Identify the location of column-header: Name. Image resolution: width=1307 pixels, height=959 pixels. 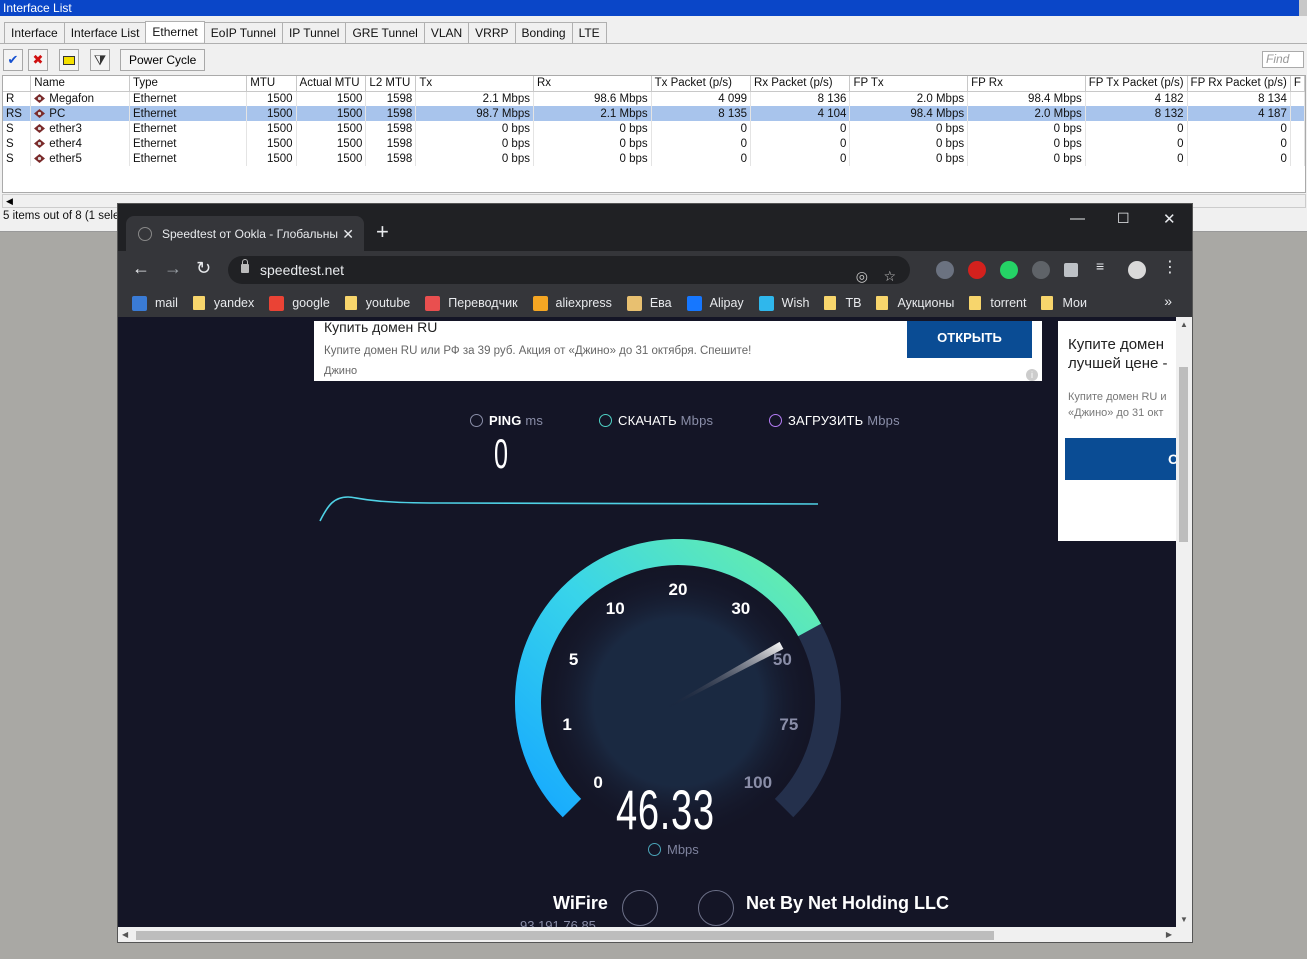
(80, 84).